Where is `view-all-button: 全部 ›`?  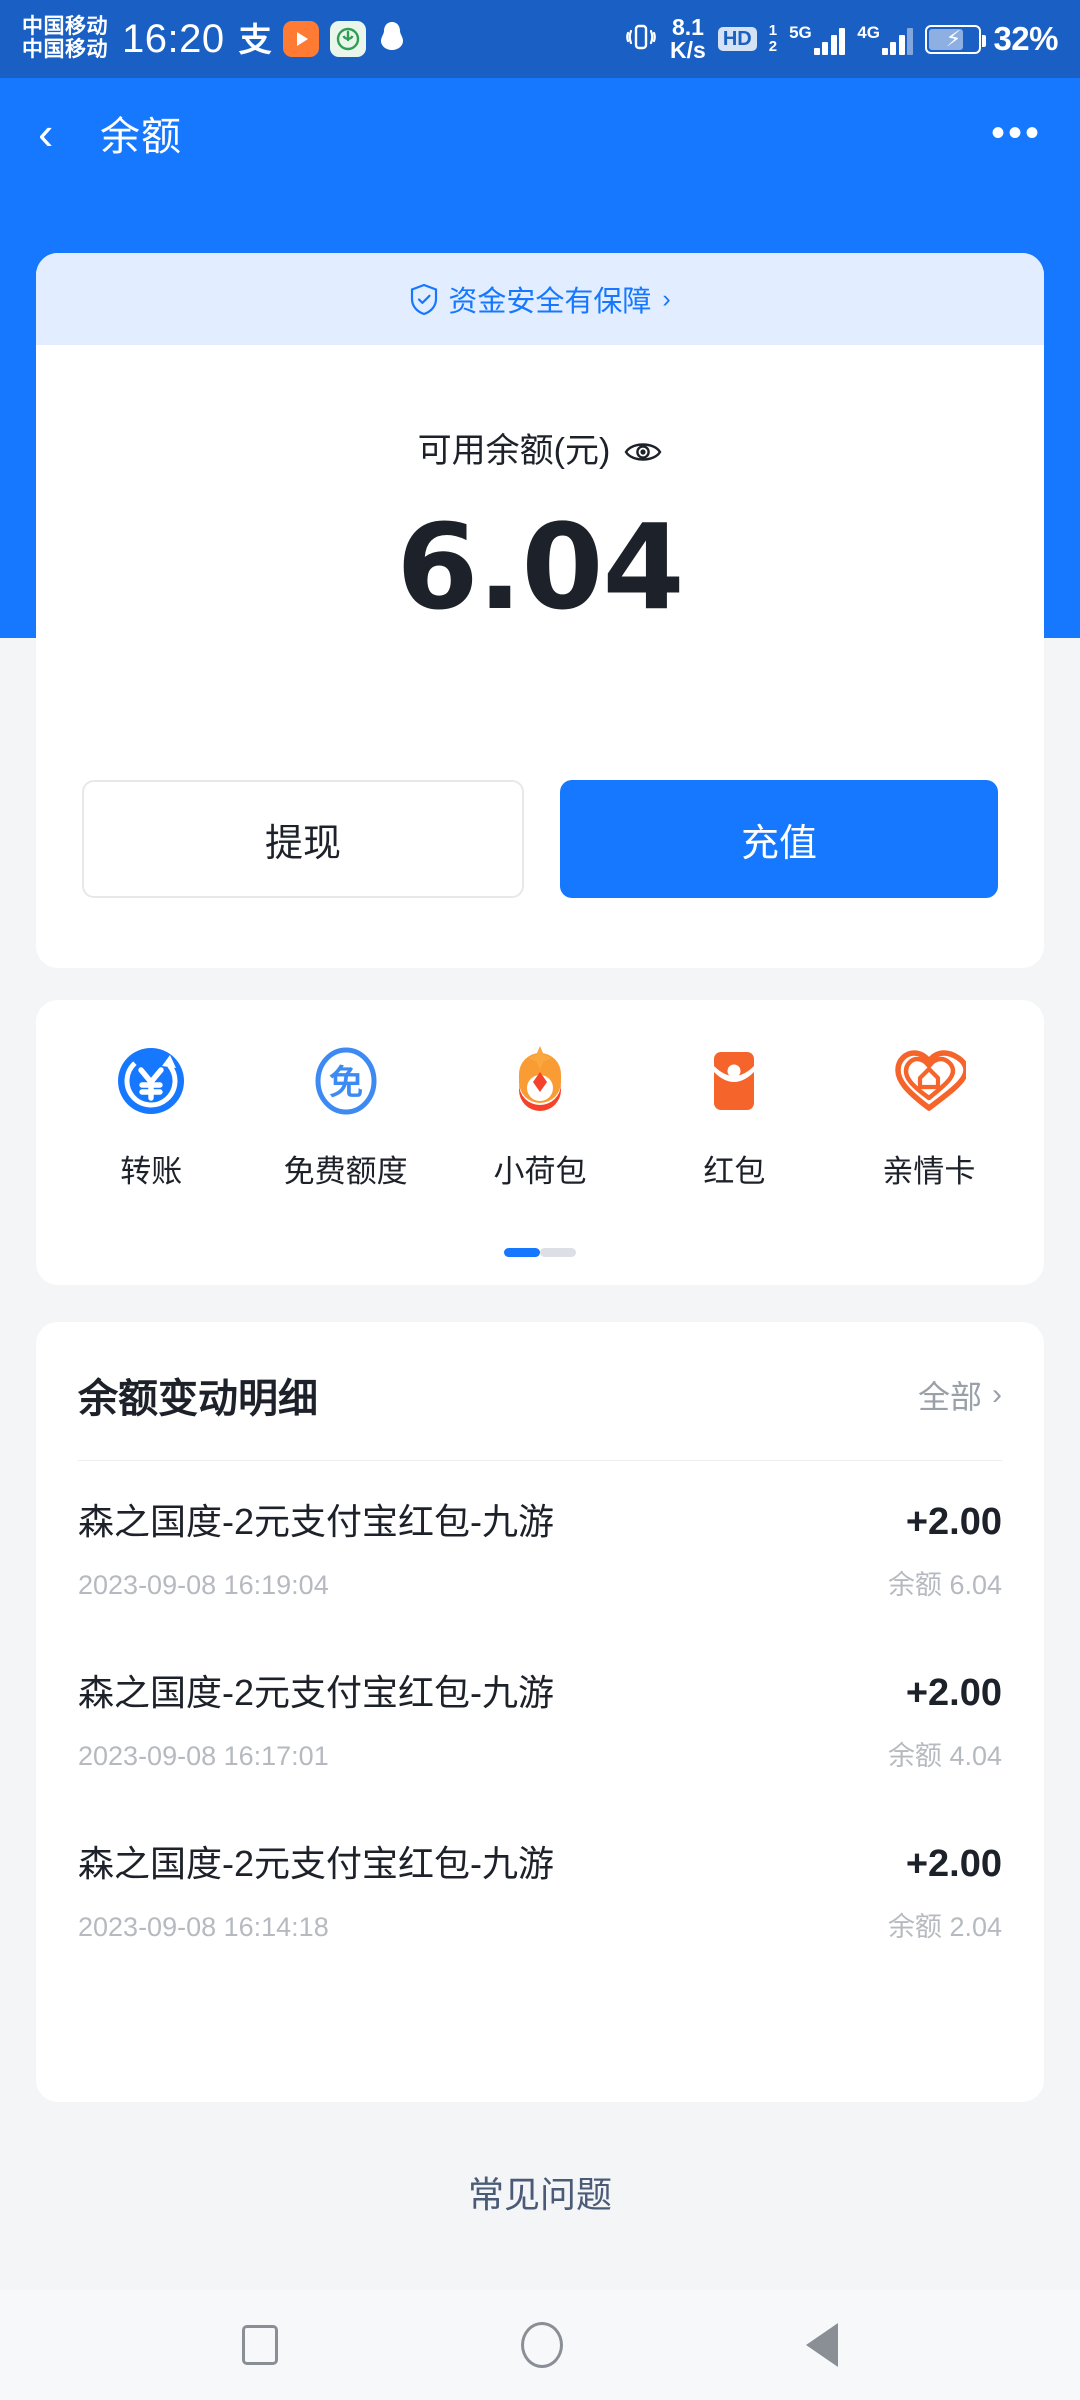
view-all-button: 全部 › is located at coordinates (960, 1395).